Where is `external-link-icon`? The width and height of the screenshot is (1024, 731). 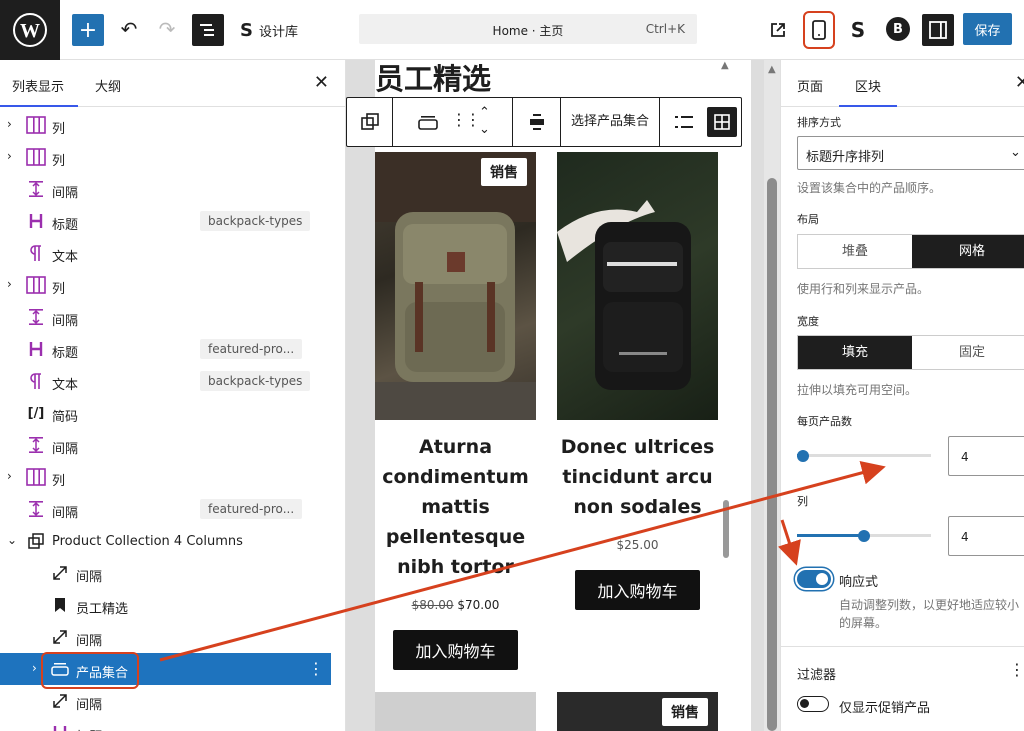
external-link-icon is located at coordinates (778, 30).